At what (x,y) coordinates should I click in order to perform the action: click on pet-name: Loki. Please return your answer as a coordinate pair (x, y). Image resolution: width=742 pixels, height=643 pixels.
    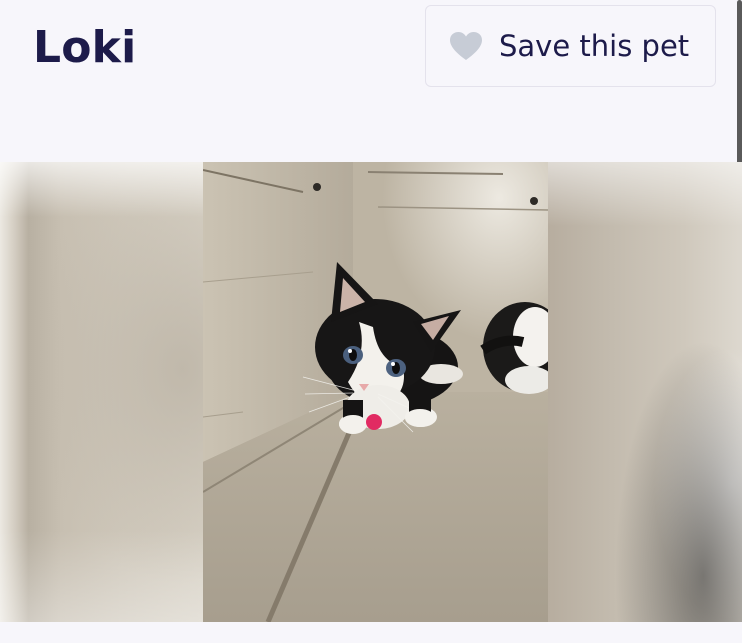
    Looking at the image, I should click on (85, 47).